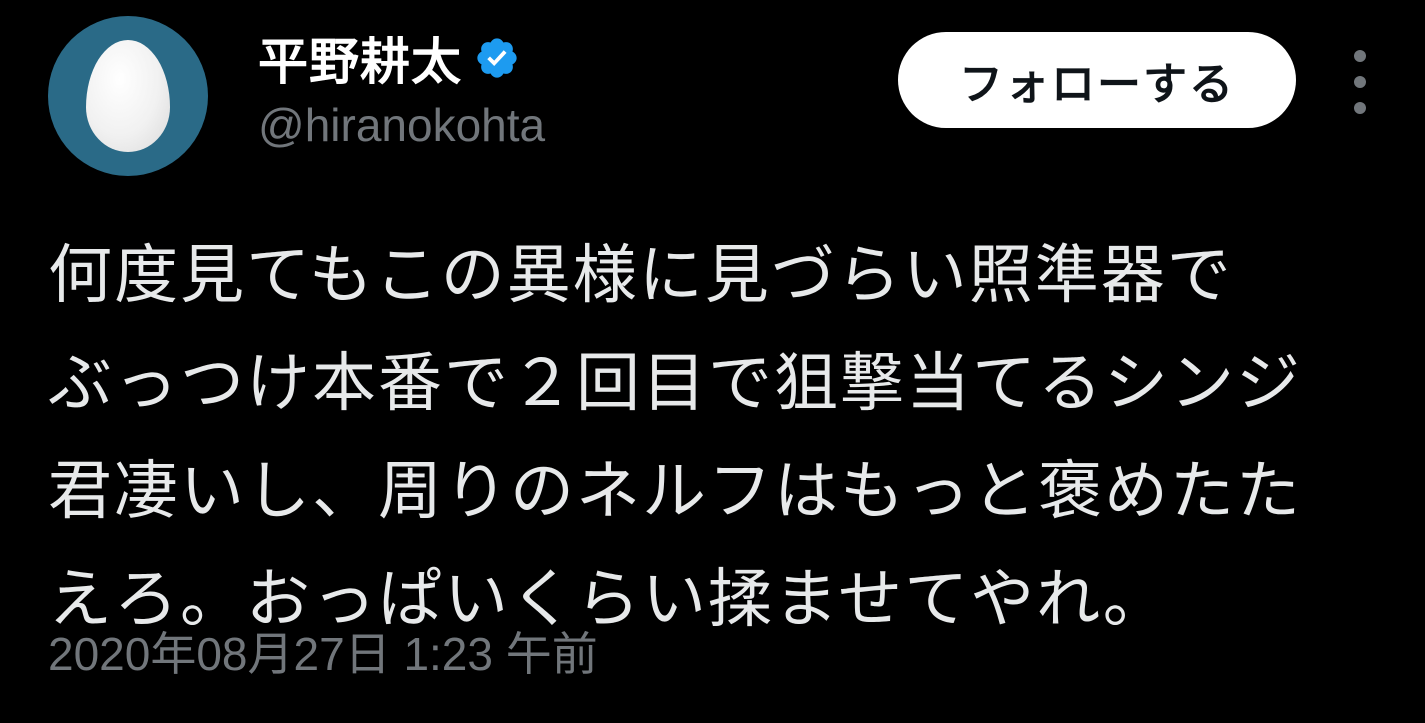 The width and height of the screenshot is (1425, 723). I want to click on tweet-text-line: ぶっつけ本番で２回目で狙撃当てるシンジ, so click(675, 384).